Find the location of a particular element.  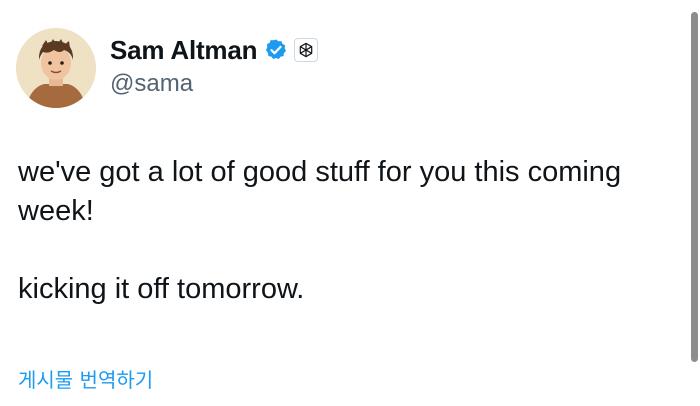

avatar is located at coordinates (56, 68).